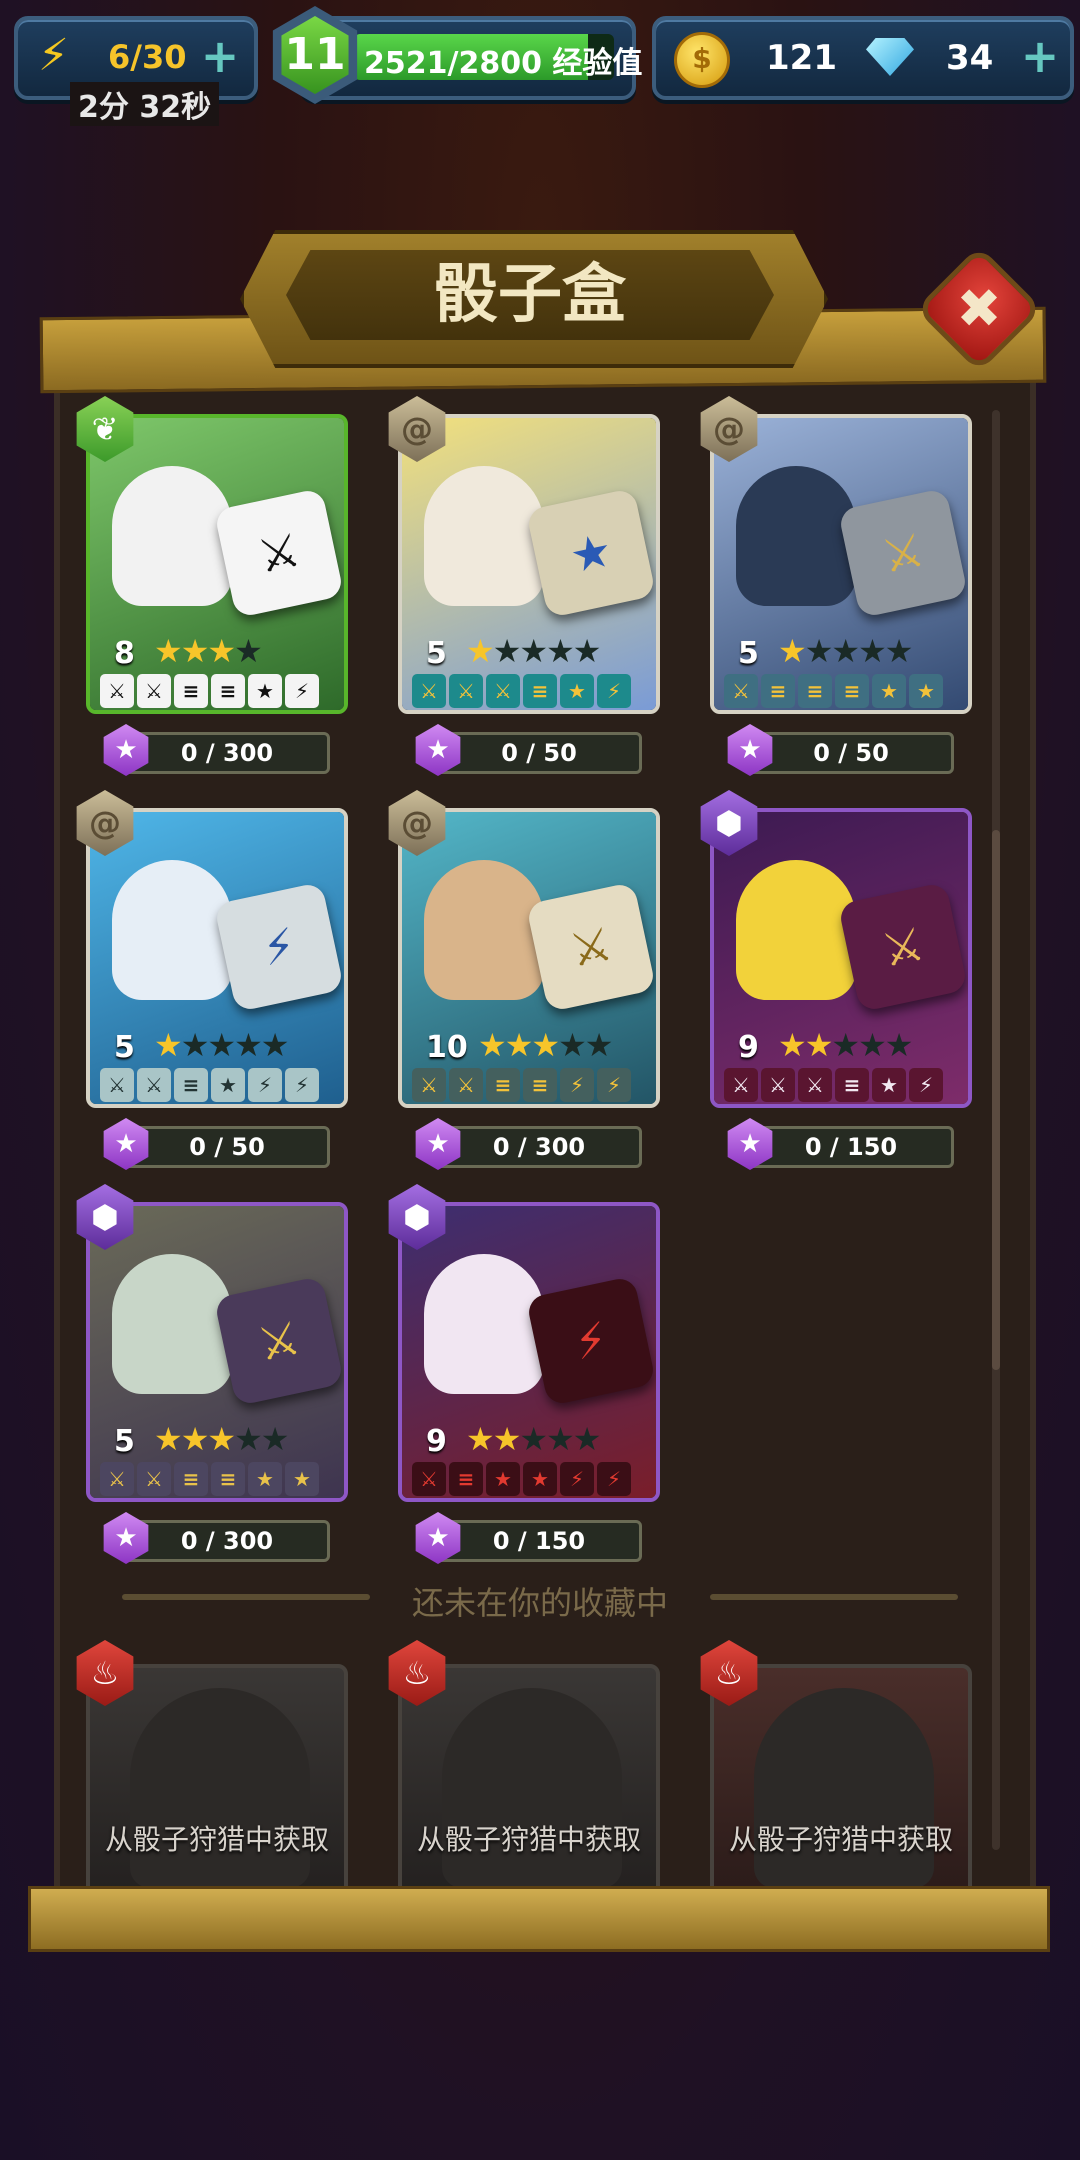  Describe the element at coordinates (220, 56) in the screenshot. I see `add-energy-button: +` at that location.